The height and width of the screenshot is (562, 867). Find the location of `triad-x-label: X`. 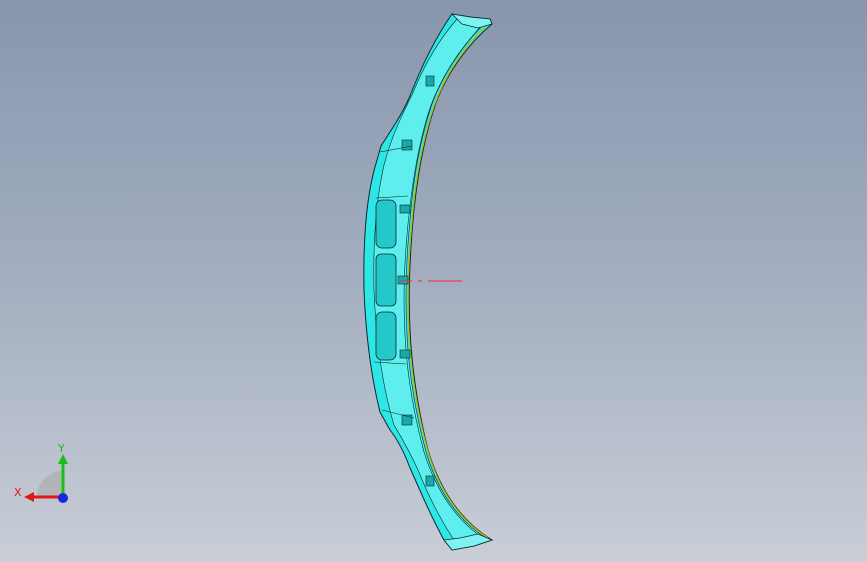

triad-x-label: X is located at coordinates (18, 492).